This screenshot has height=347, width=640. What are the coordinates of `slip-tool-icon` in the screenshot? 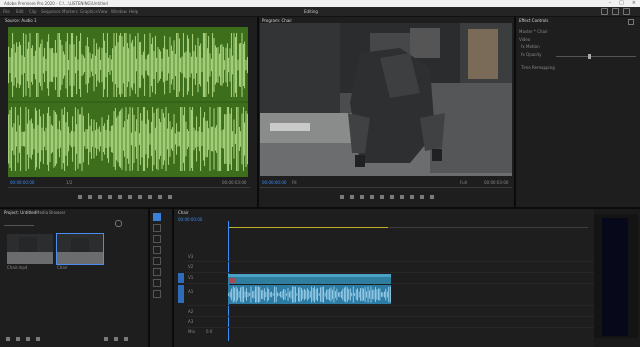 It's located at (157, 261).